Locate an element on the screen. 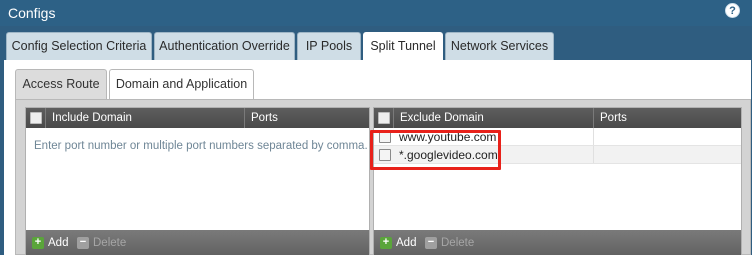  exclude-delete-label: Delete is located at coordinates (458, 243).